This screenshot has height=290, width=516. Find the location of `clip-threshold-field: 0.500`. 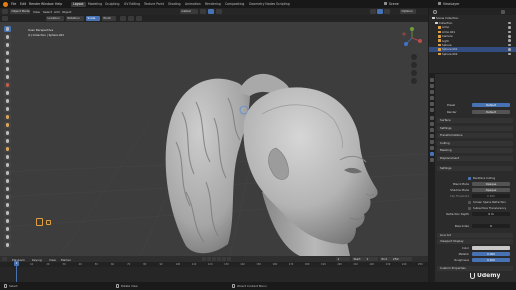

clip-threshold-field: 0.500 is located at coordinates (491, 196).